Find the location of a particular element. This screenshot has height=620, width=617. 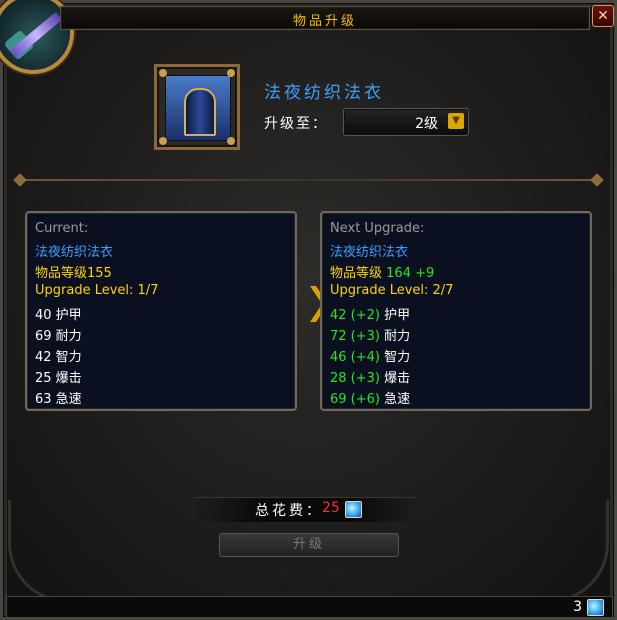

total-cost-label: 总花费： is located at coordinates (289, 511).